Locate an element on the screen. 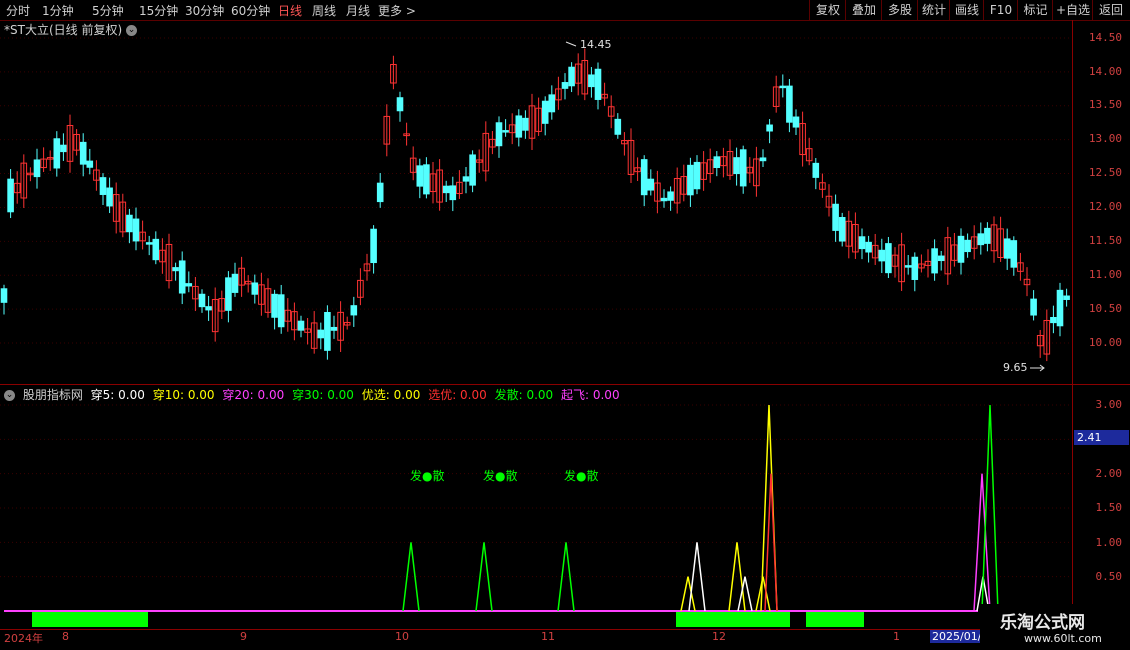  price-axis-label: 14.50 is located at coordinates (1105, 37).